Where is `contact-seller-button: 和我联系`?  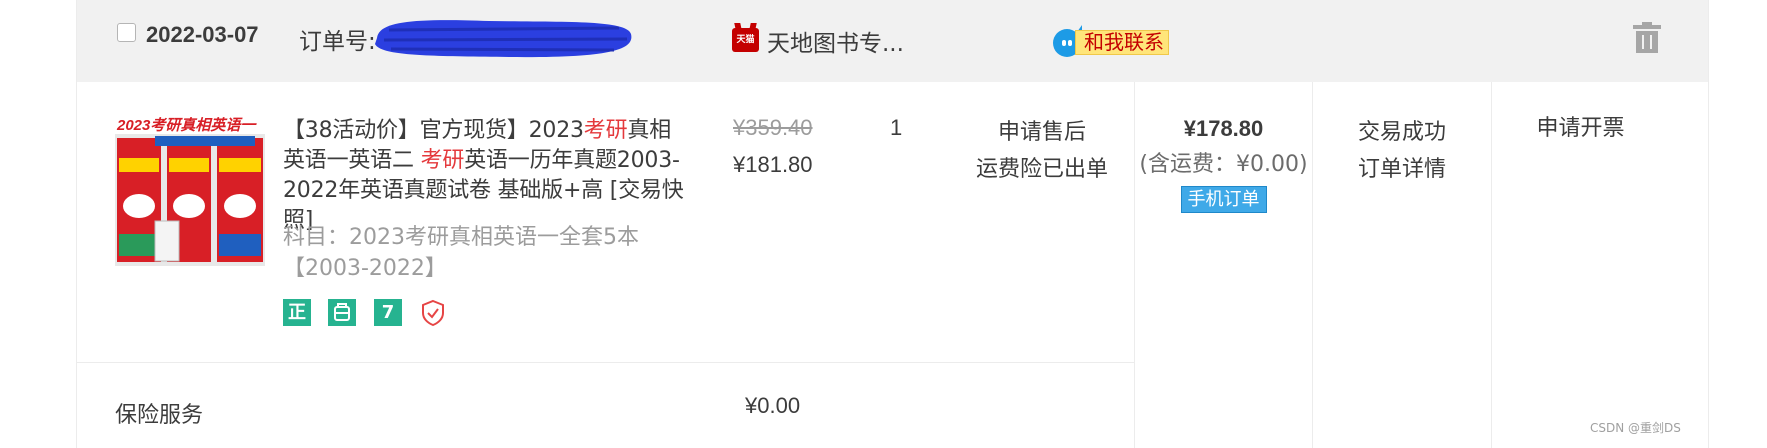 contact-seller-button: 和我联系 is located at coordinates (1118, 41).